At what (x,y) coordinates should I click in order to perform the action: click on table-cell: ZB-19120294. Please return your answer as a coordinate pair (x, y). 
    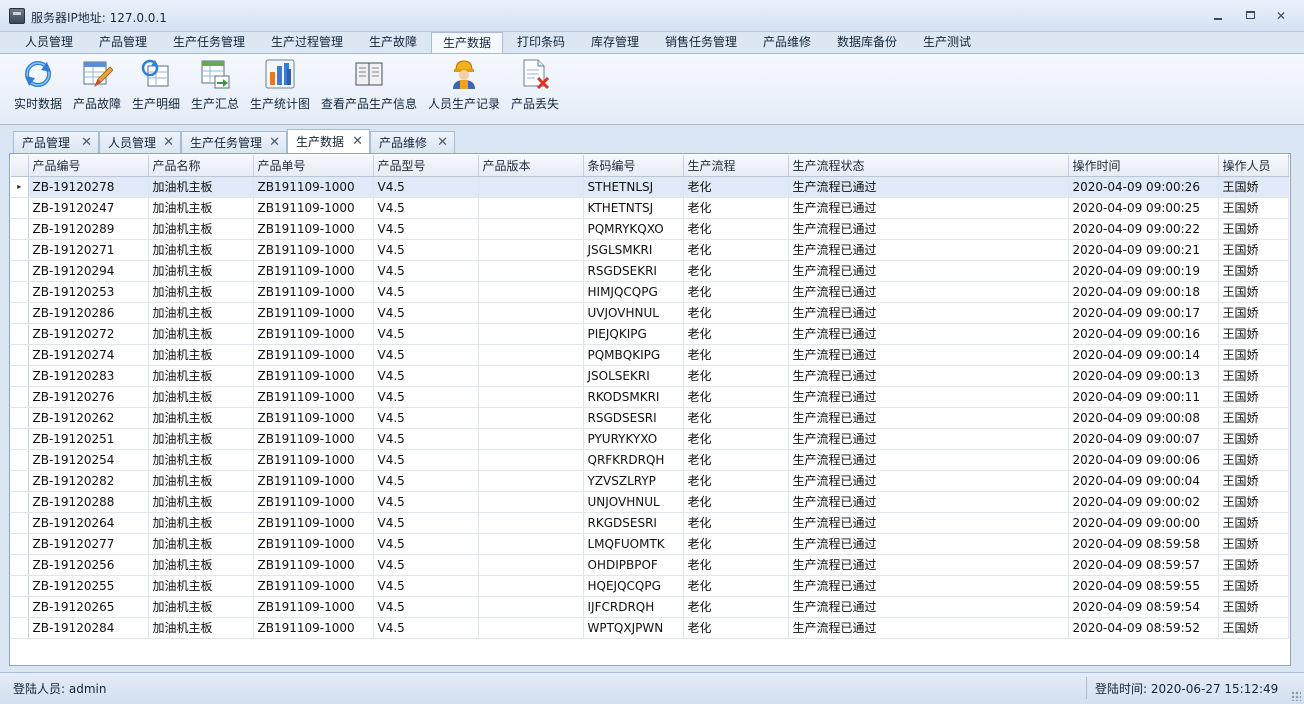
    Looking at the image, I should click on (88, 271).